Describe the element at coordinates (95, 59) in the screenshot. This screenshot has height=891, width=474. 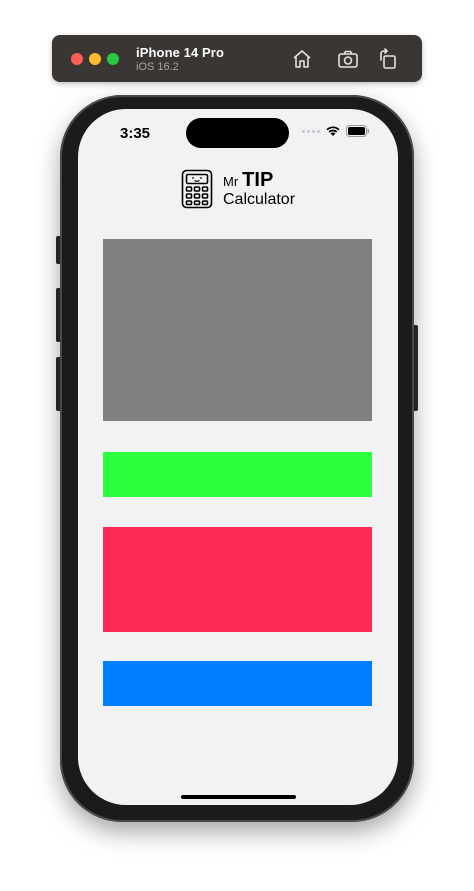
I see `minimize-window-button` at that location.